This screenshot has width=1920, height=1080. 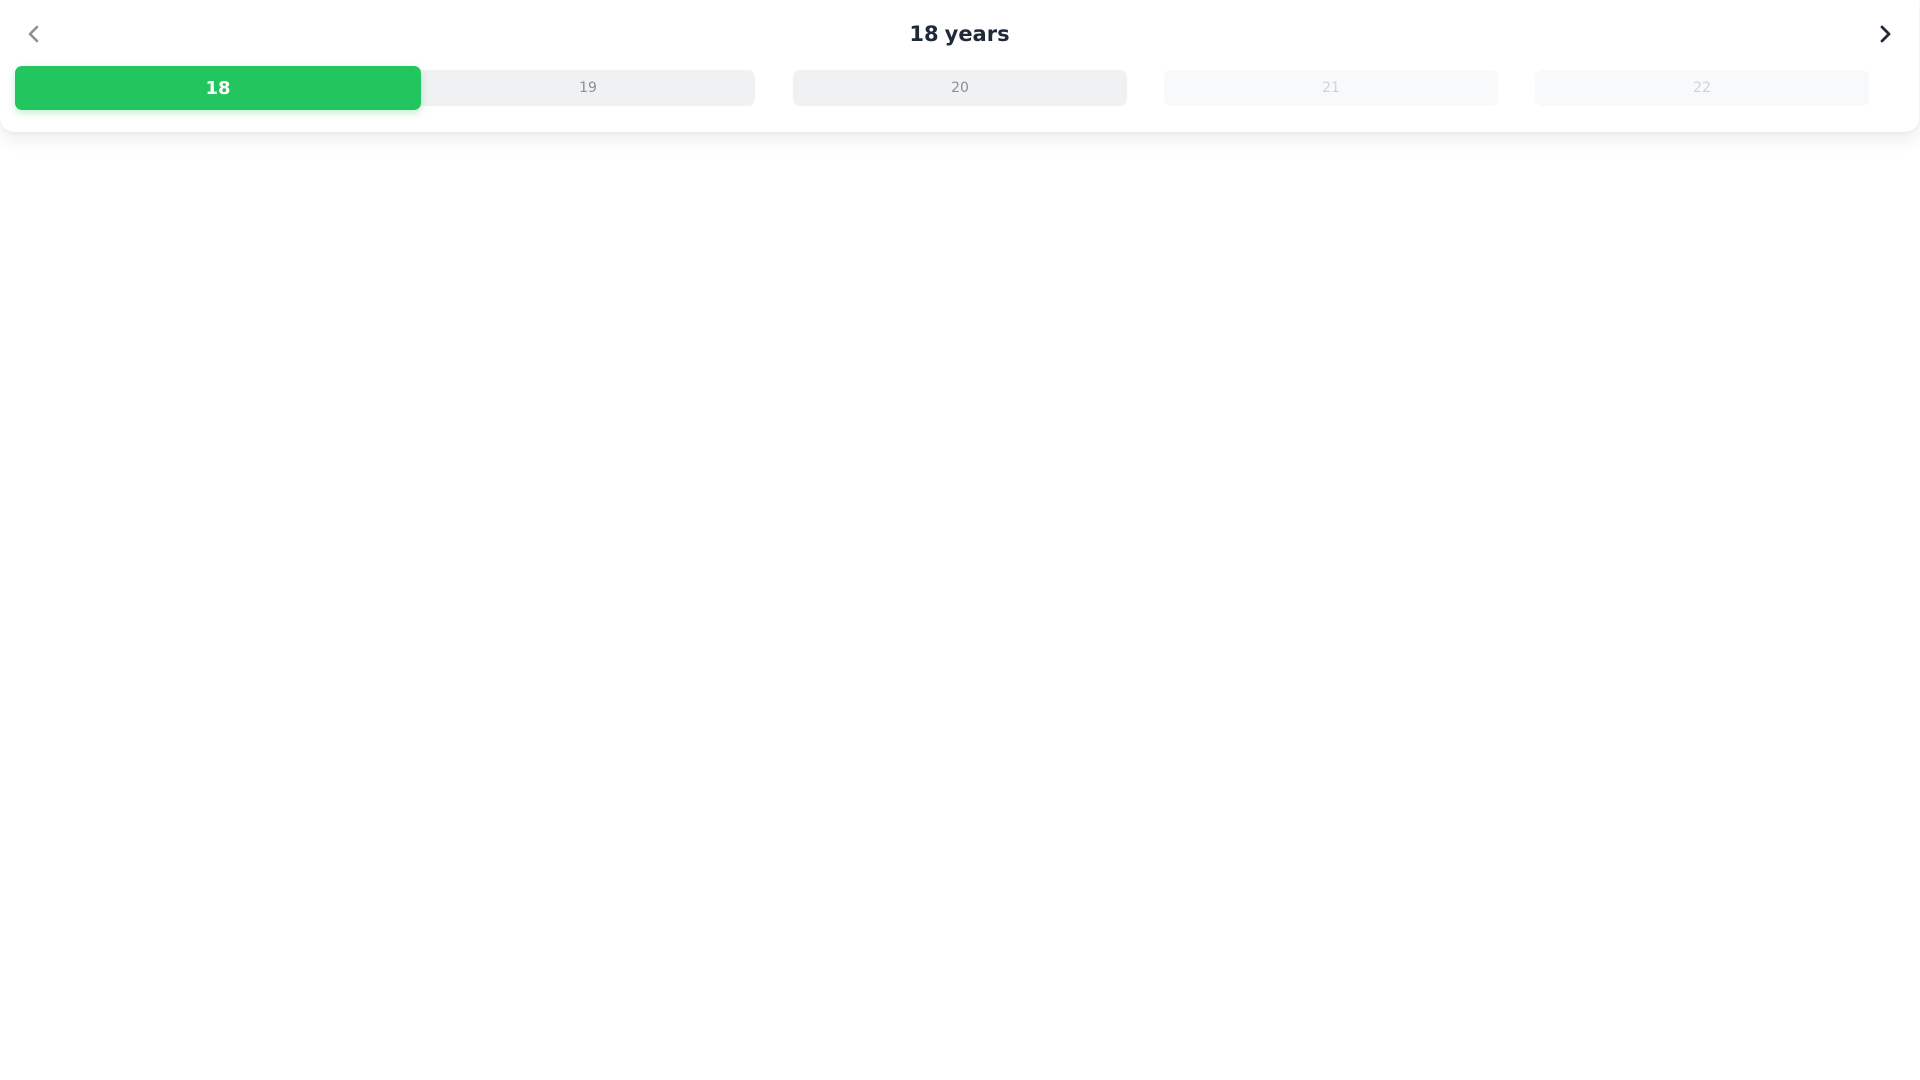 I want to click on previous-button, so click(x=34, y=34).